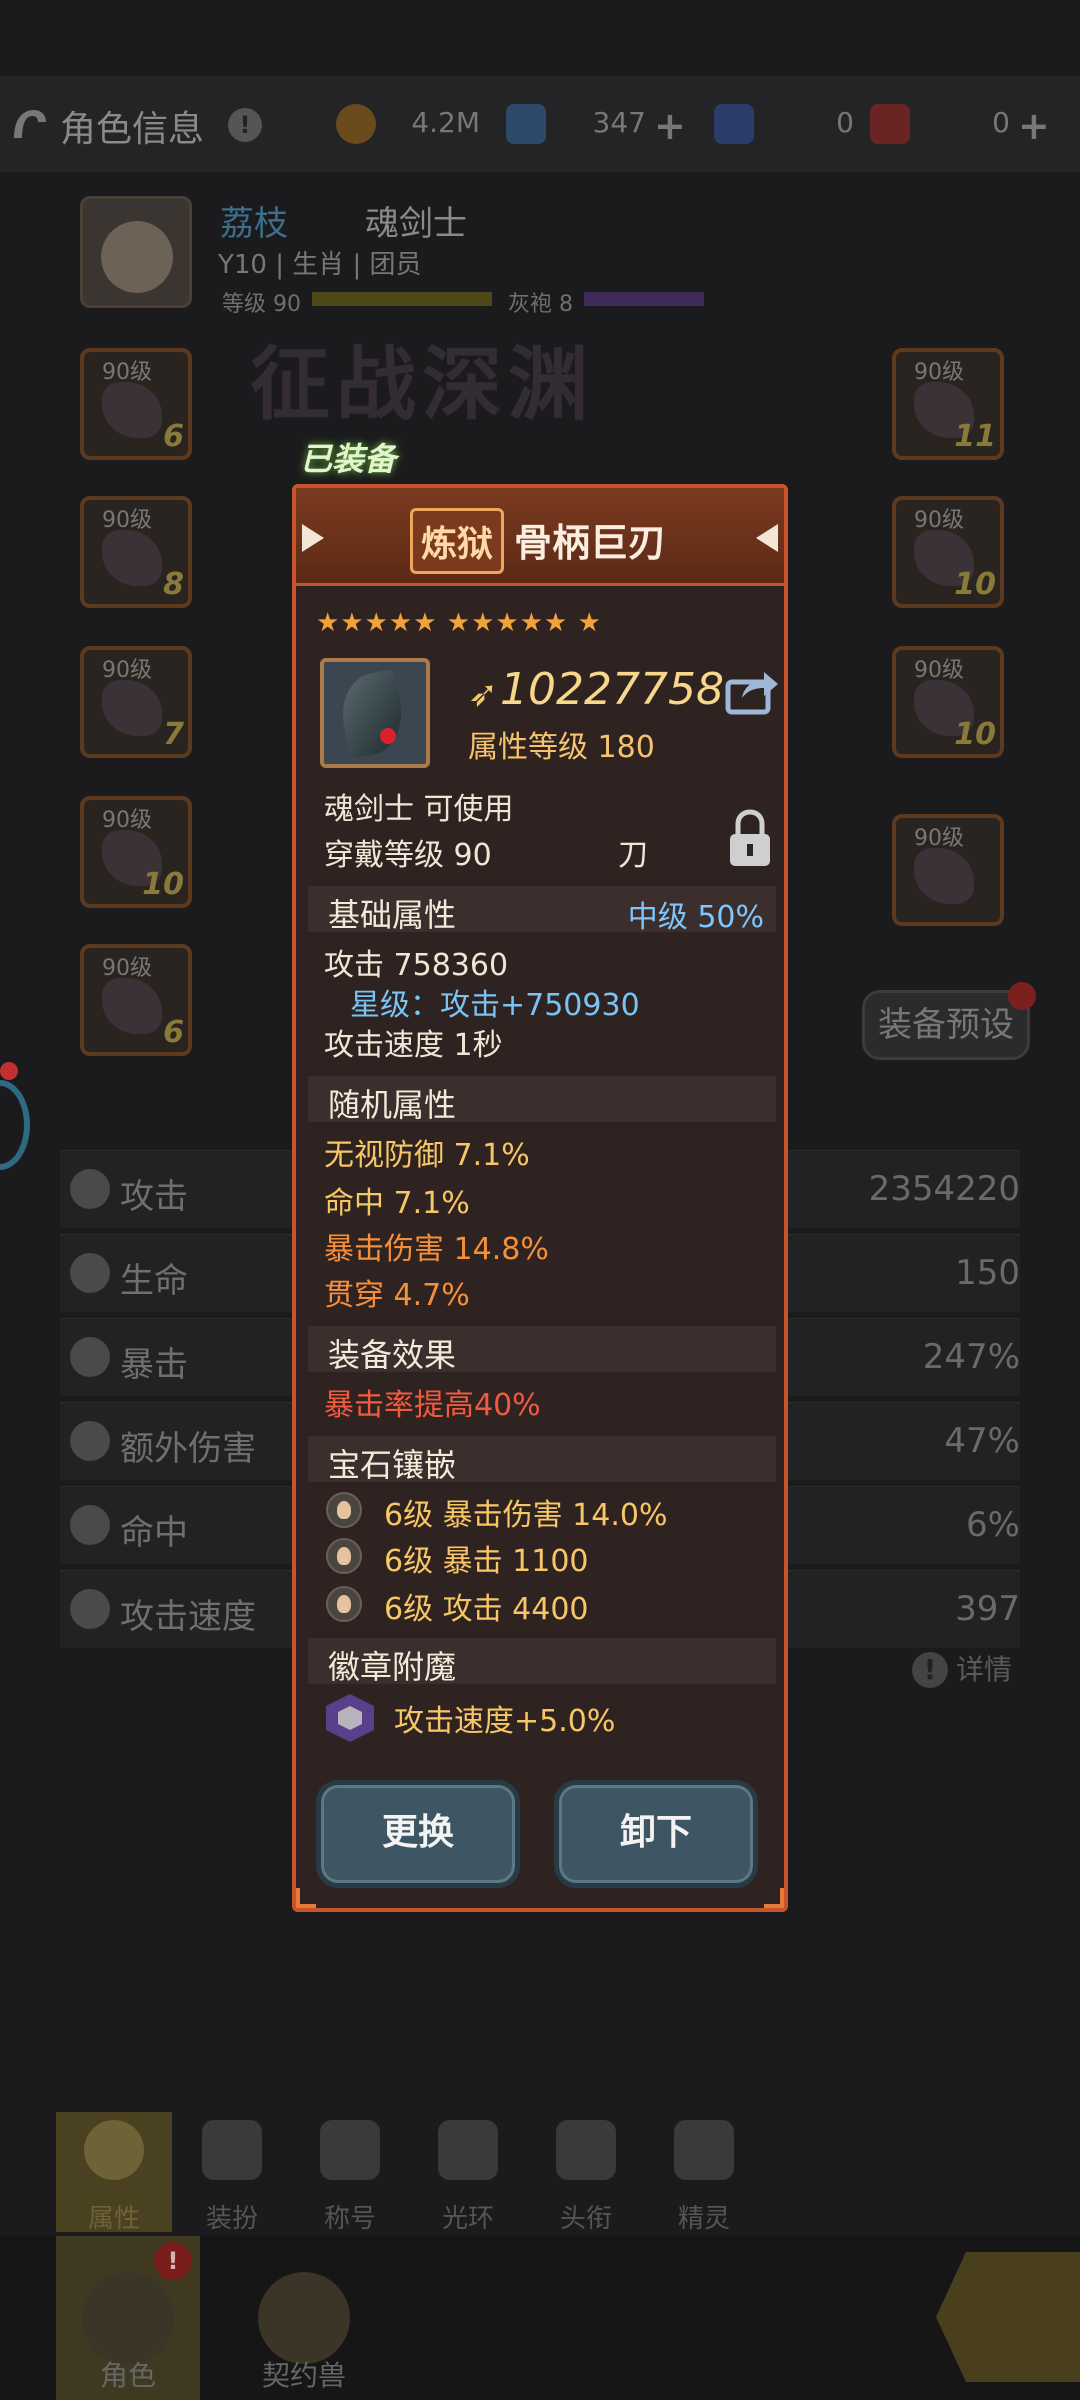 This screenshot has width=1080, height=2400. Describe the element at coordinates (245, 125) in the screenshot. I see `help-icon: !` at that location.